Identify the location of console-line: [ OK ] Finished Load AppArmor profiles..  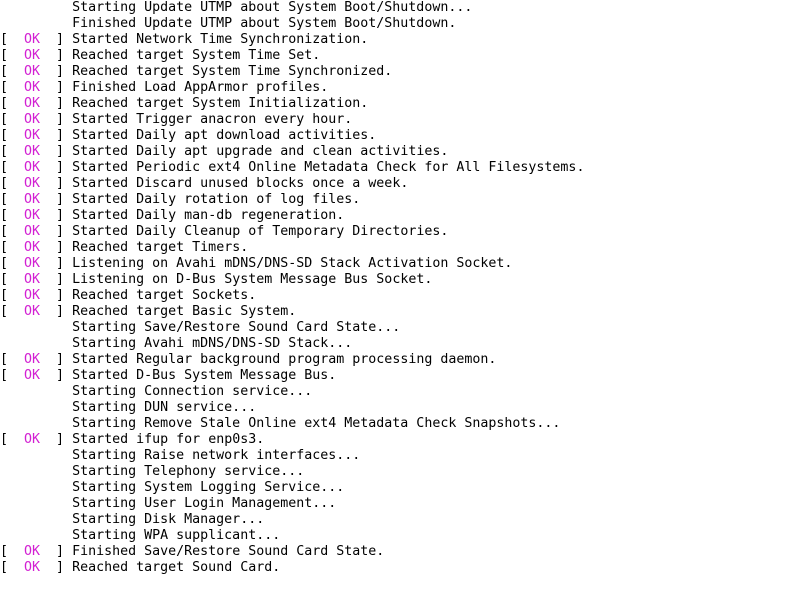
(400, 88).